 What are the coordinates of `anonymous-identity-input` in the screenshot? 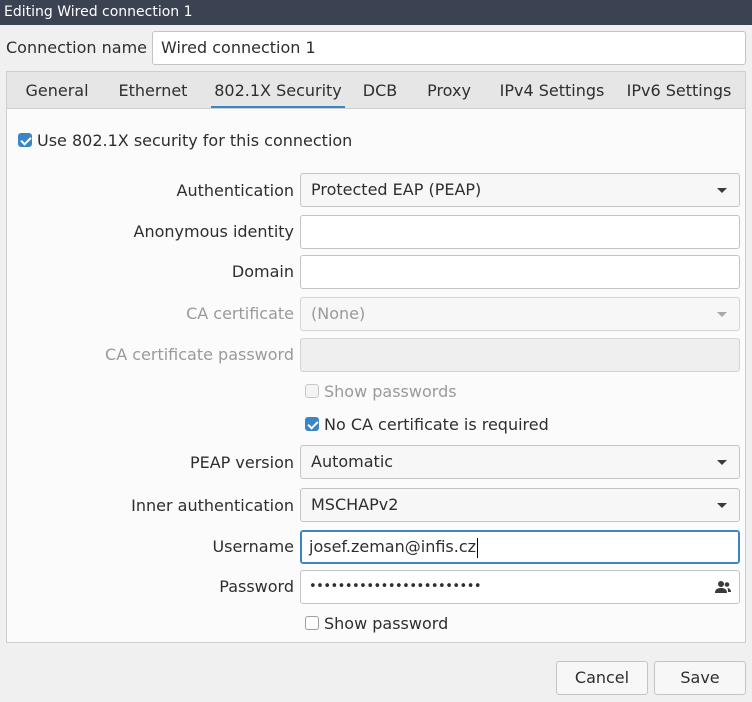 It's located at (520, 232).